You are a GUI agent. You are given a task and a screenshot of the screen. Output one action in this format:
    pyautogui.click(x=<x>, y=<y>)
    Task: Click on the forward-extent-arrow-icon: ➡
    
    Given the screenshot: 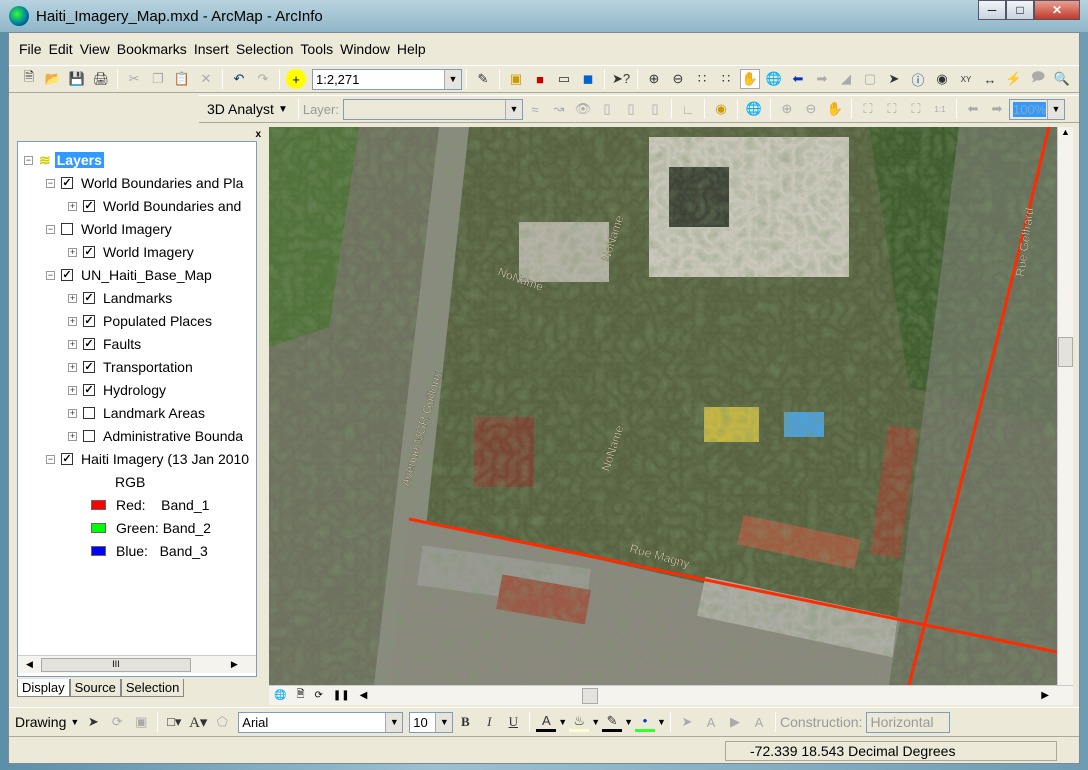 What is the action you would take?
    pyautogui.click(x=822, y=79)
    